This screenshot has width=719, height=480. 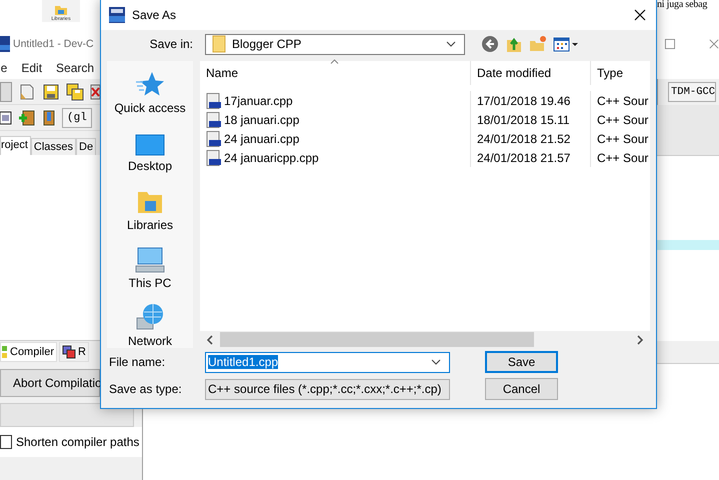 What do you see at coordinates (566, 44) in the screenshot?
I see `view-menu-icon` at bounding box center [566, 44].